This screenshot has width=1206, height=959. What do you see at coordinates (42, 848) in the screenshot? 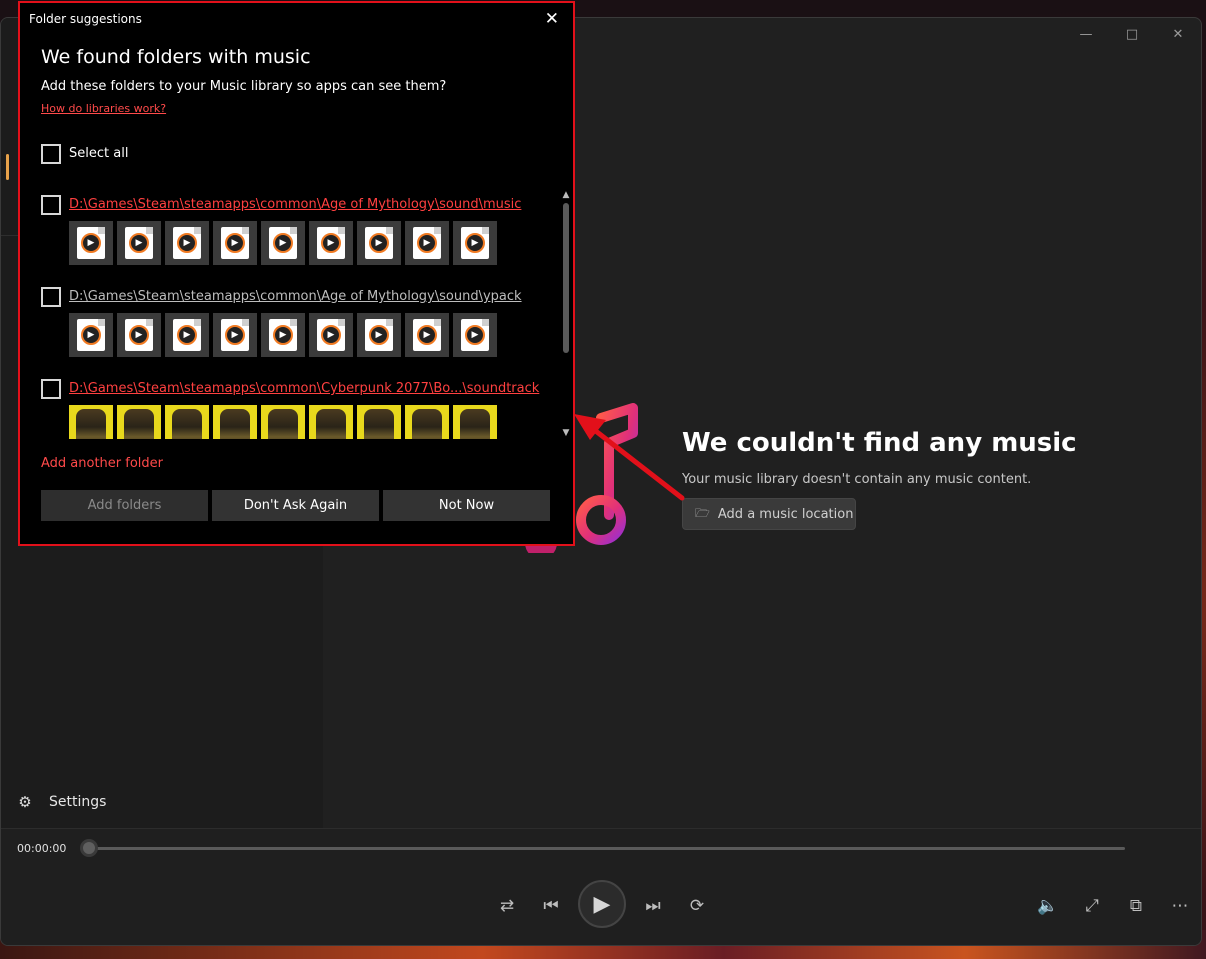
I see `playback-time: 00:00:00` at bounding box center [42, 848].